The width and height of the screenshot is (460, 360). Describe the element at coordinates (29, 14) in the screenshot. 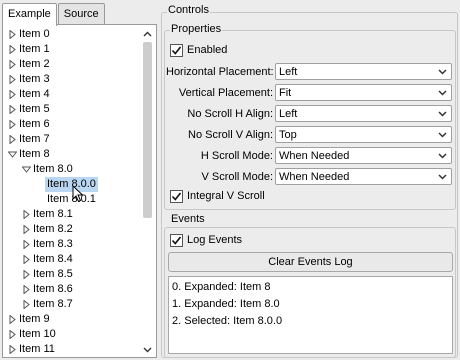

I see `tab-example: Example` at that location.